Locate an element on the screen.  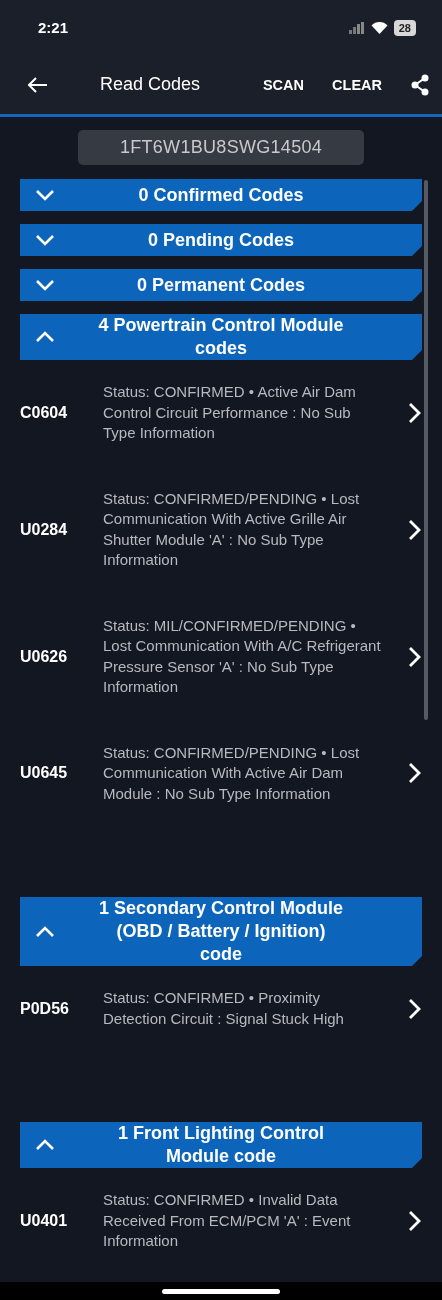
section-header: 4 Powertrain Control Module codes is located at coordinates (221, 337).